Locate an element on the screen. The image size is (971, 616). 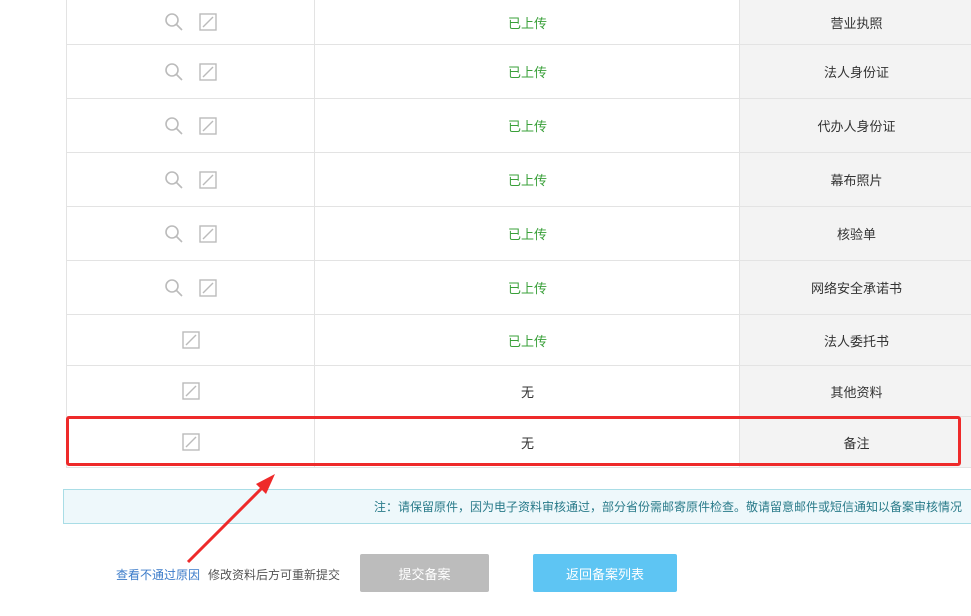
material-label: 营业执照 is located at coordinates (855, 22).